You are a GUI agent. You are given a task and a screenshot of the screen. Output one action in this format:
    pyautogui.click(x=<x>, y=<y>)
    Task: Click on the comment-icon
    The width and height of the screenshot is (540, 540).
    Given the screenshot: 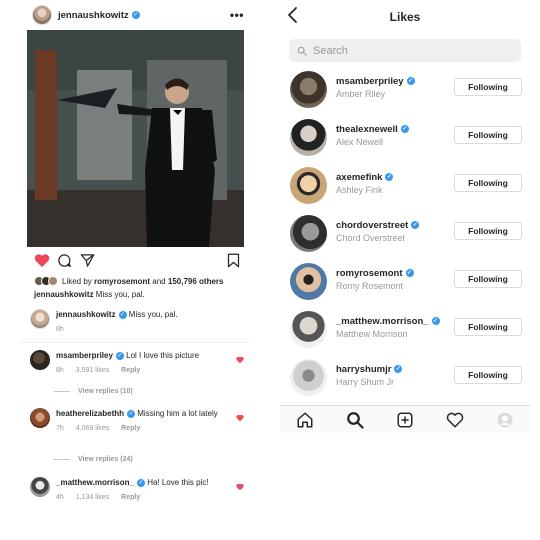 What is the action you would take?
    pyautogui.click(x=64, y=260)
    